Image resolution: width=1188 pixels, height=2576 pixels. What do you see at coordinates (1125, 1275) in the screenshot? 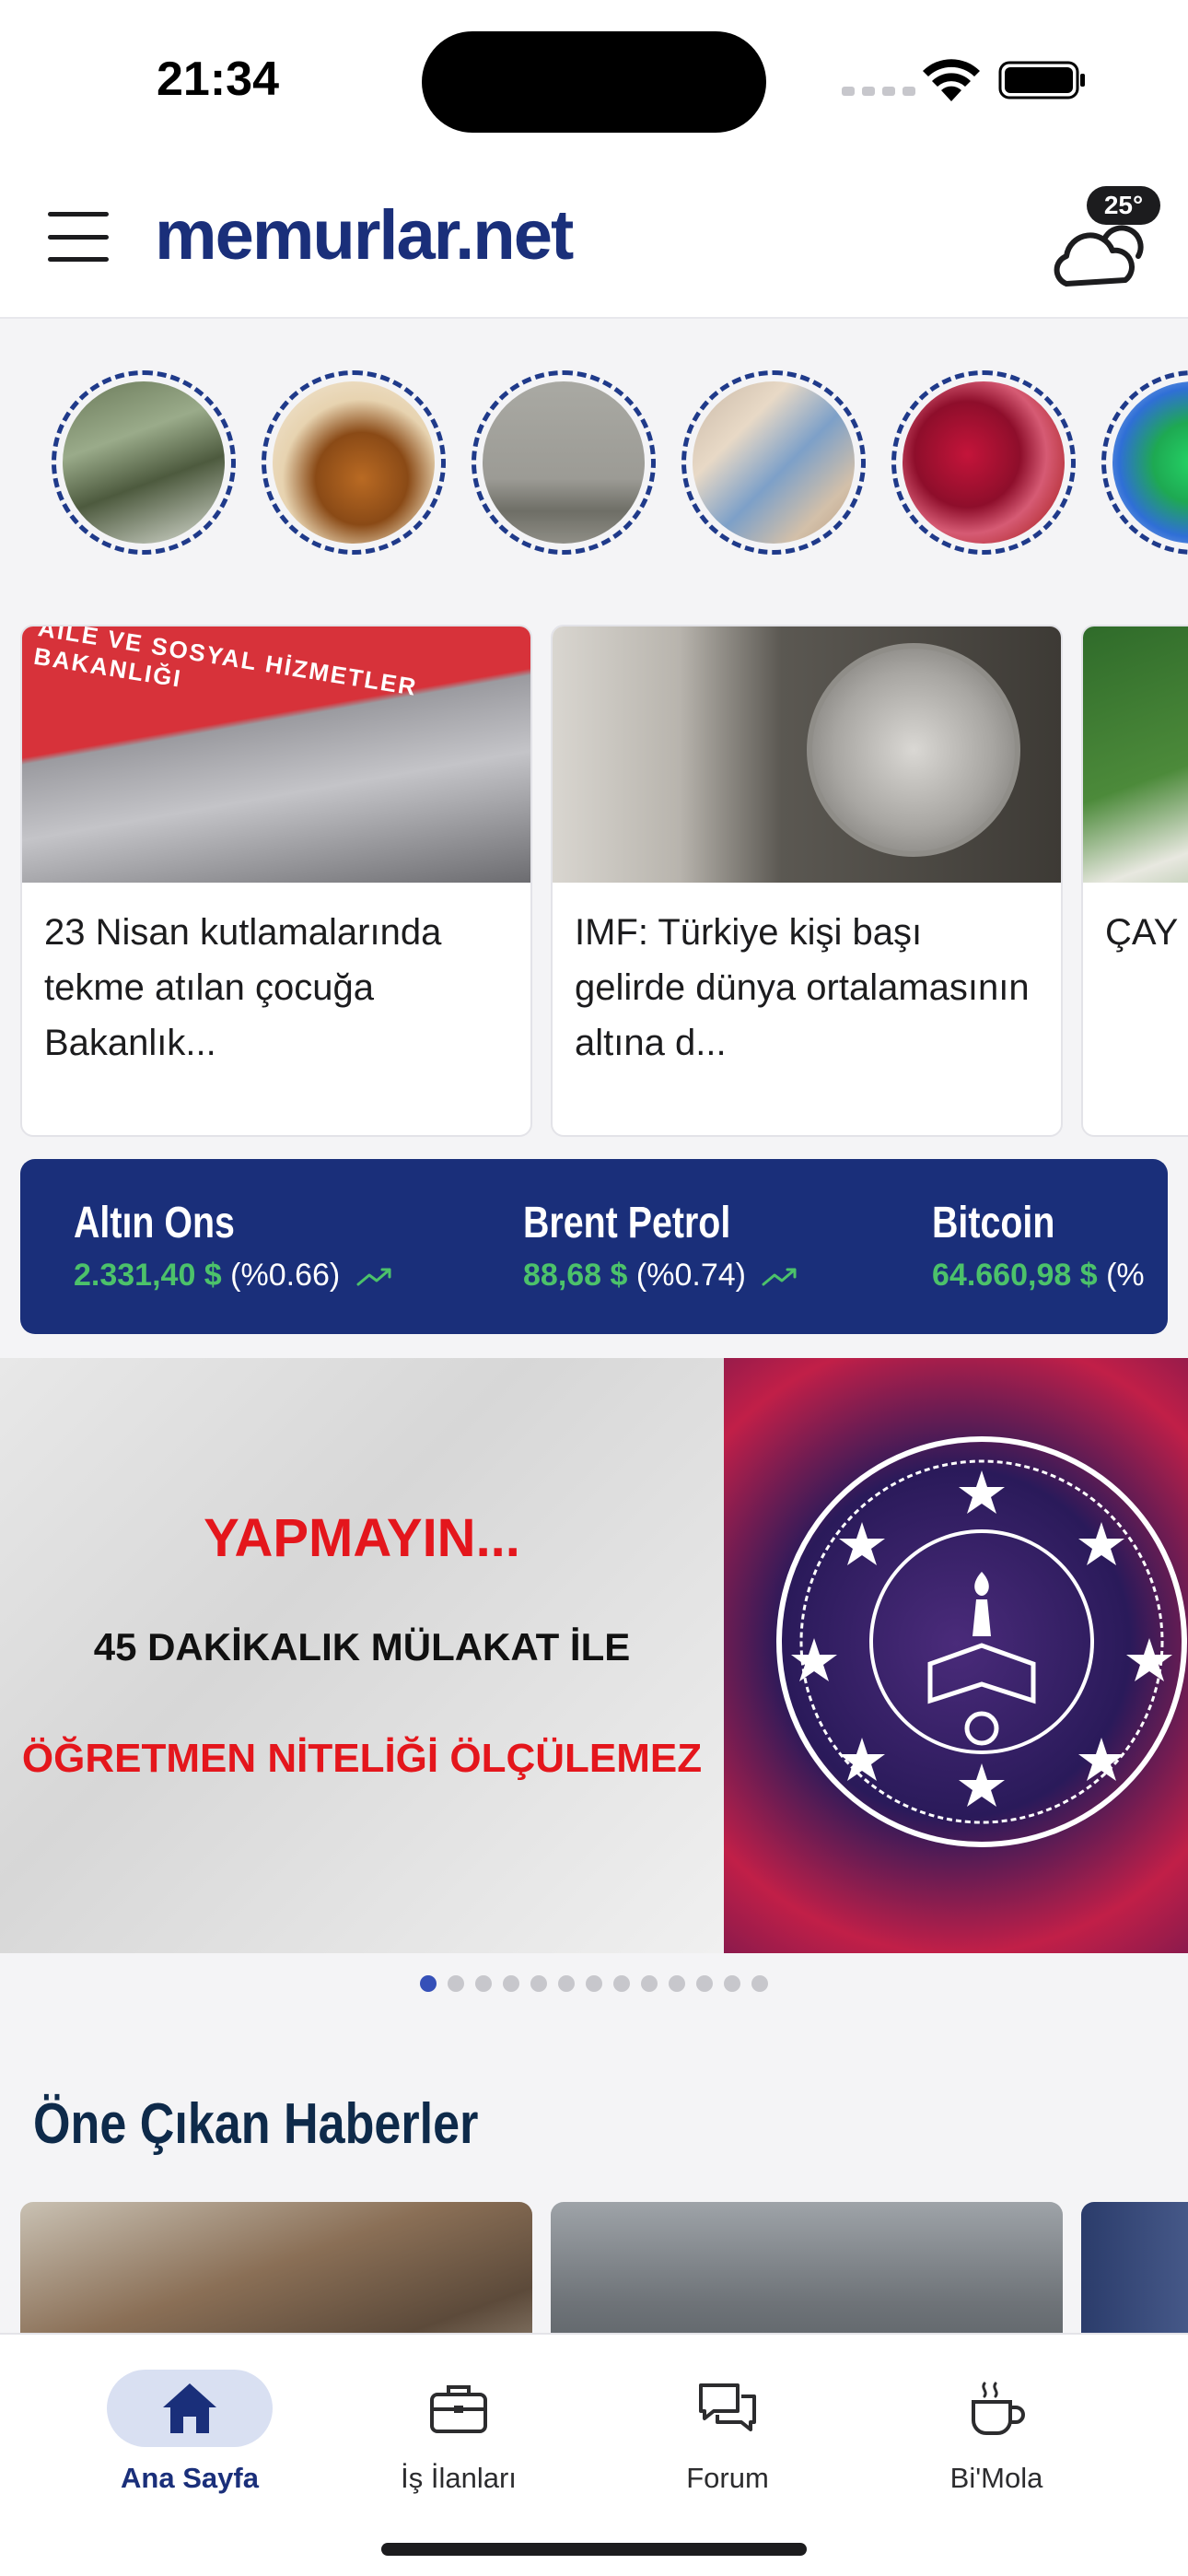
I see `market-change: (%` at bounding box center [1125, 1275].